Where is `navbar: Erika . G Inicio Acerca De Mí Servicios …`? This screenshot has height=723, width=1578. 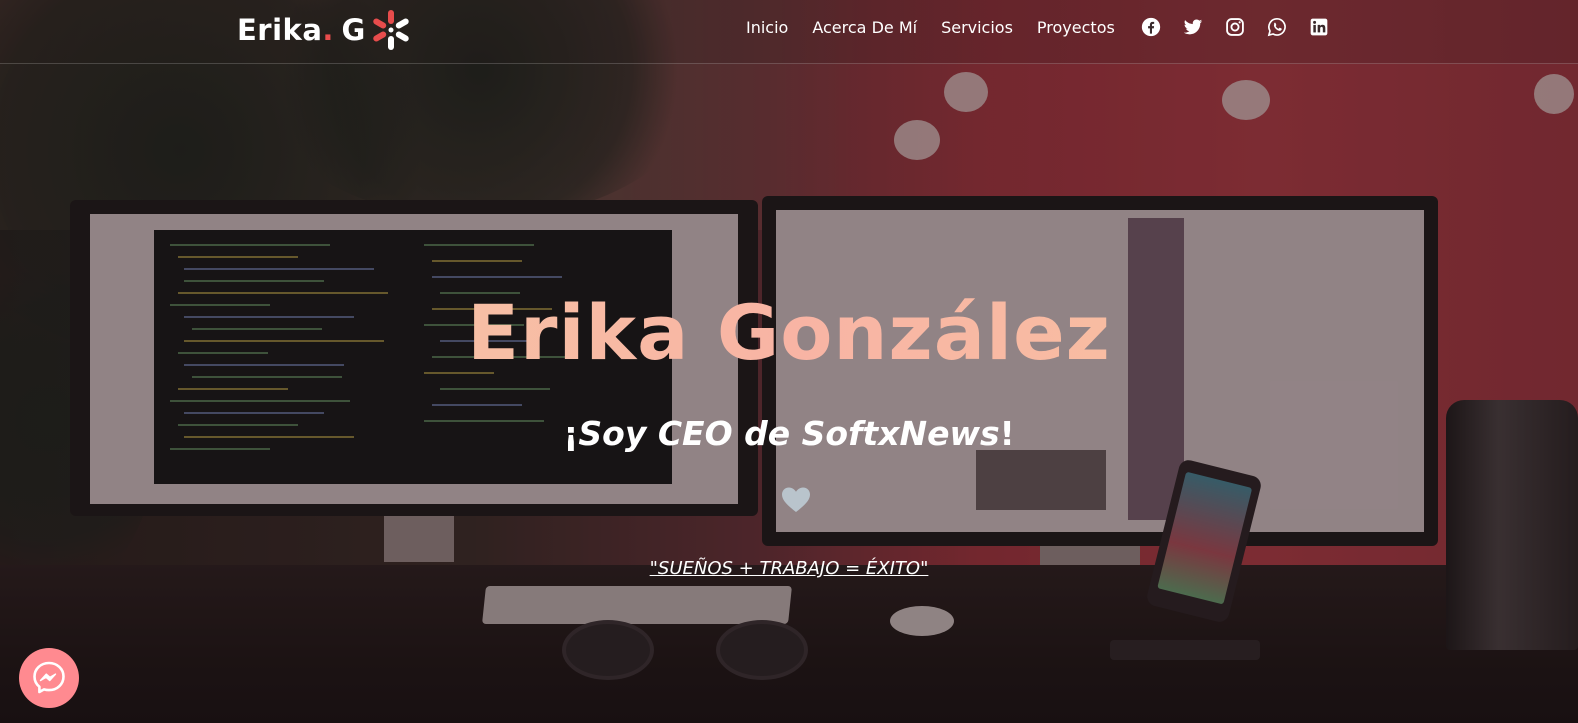
navbar: Erika . G Inicio Acerca De Mí Servicios … is located at coordinates (789, 32).